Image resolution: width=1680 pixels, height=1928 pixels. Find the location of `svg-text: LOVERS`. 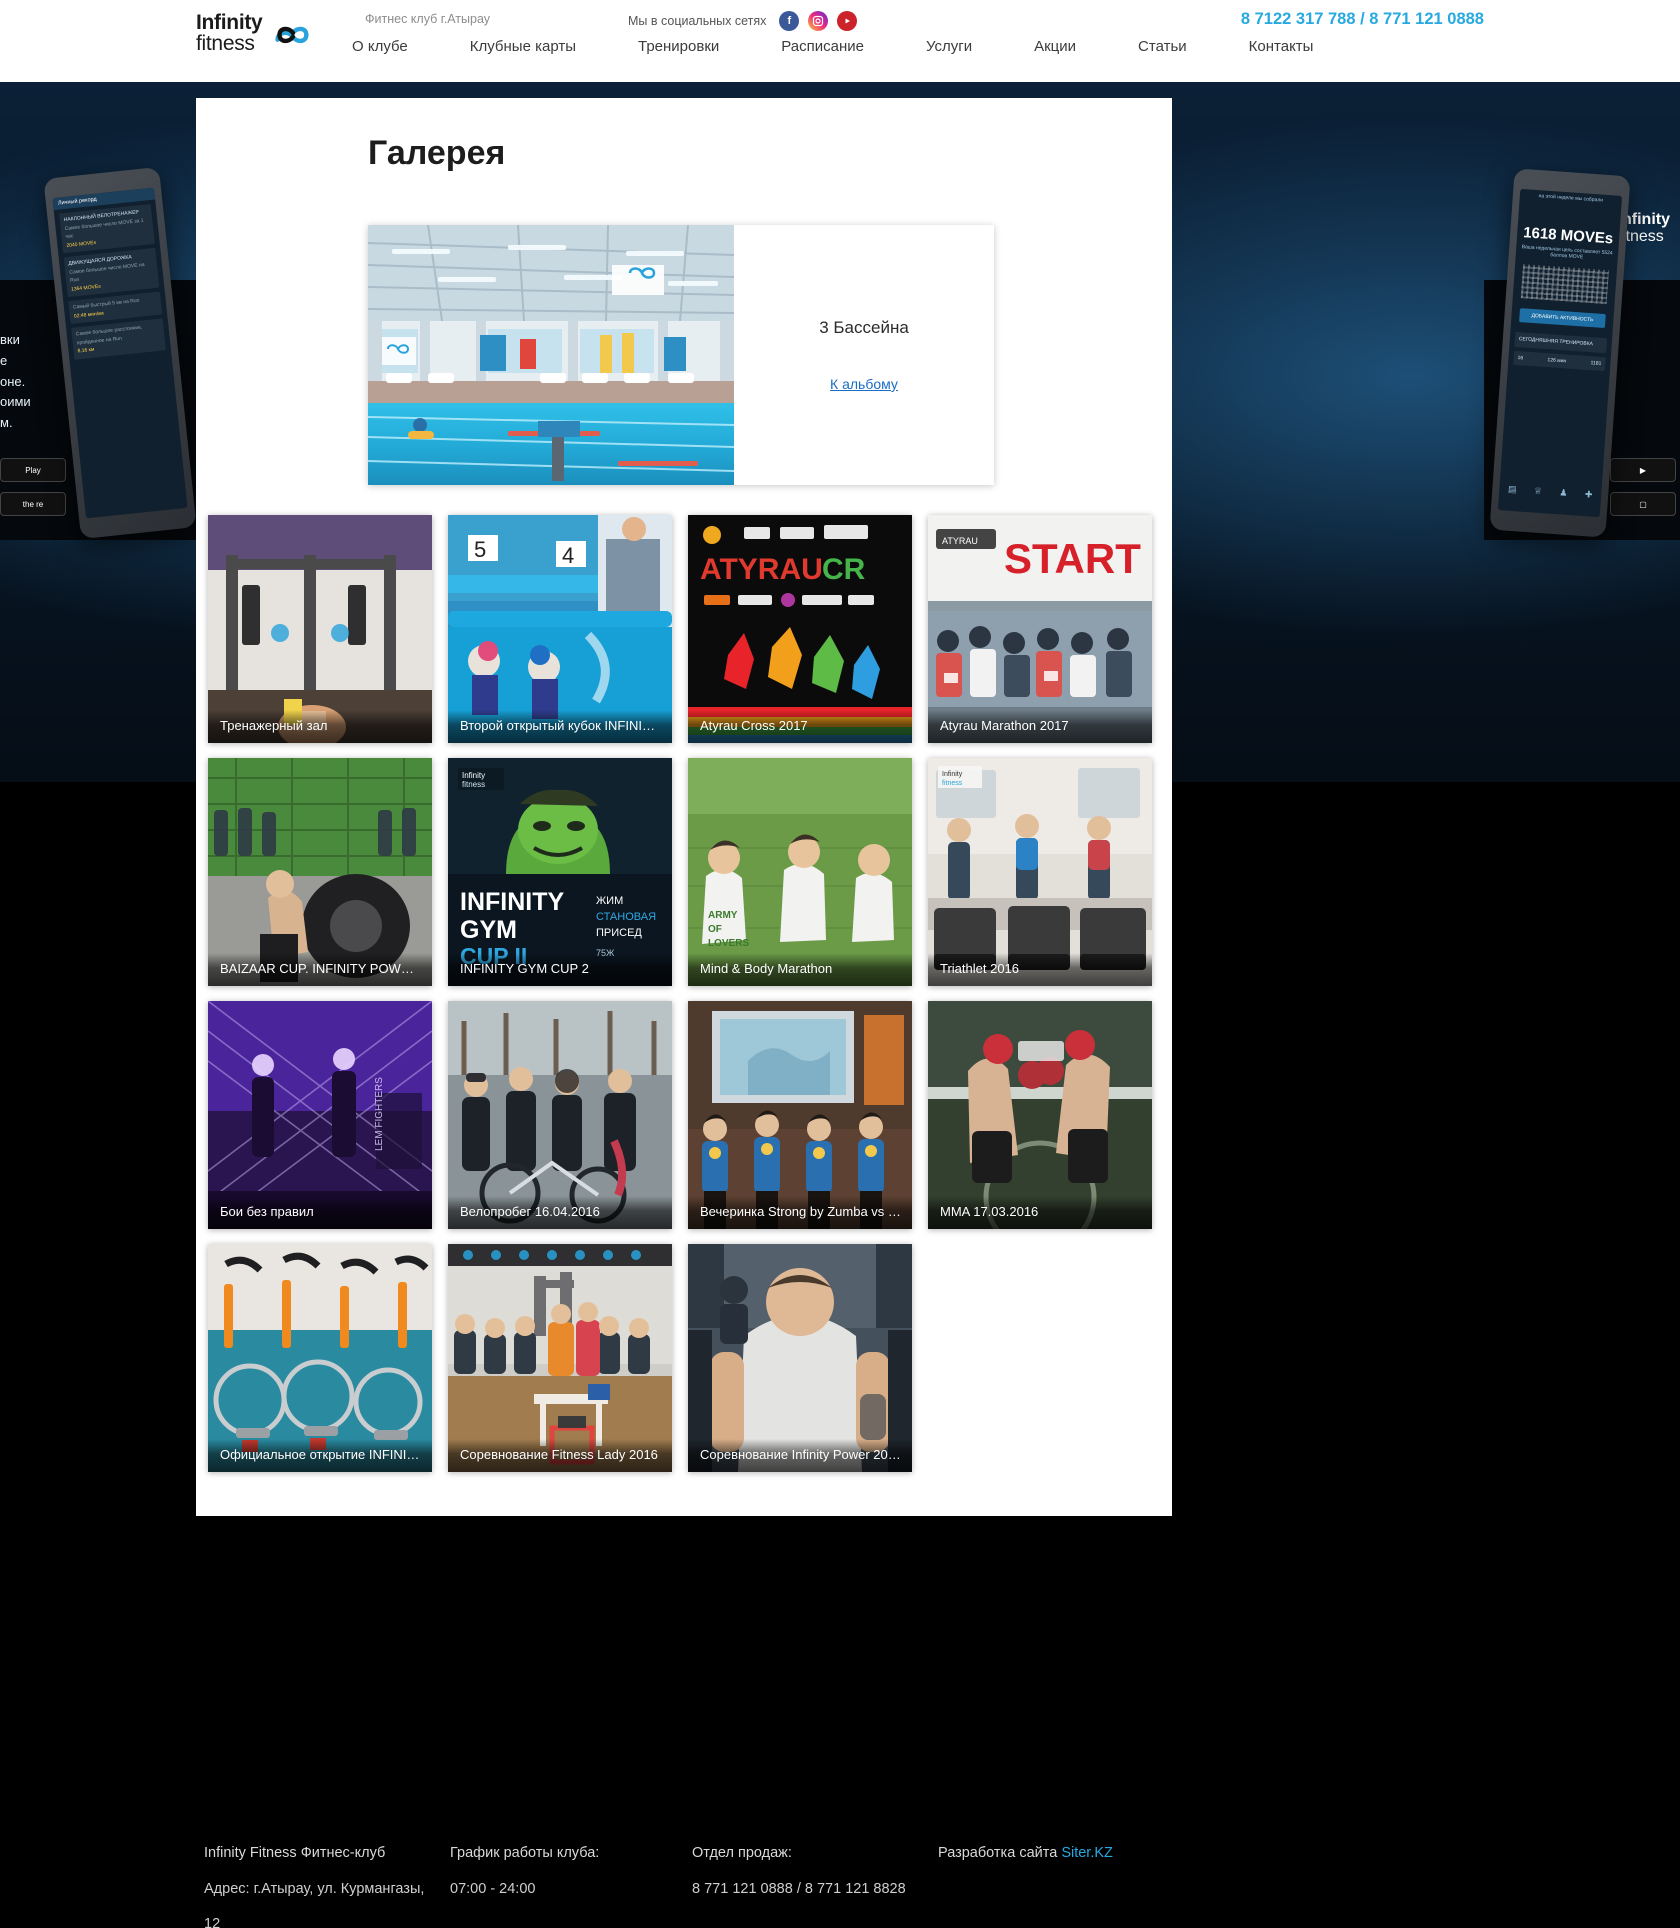

svg-text: LOVERS is located at coordinates (728, 943).